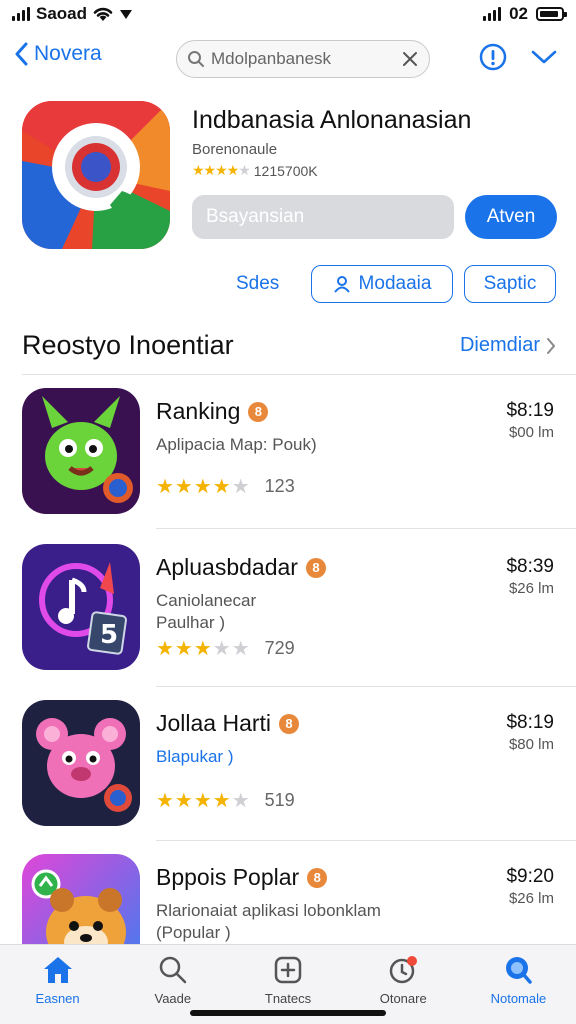 This screenshot has width=576, height=1024. Describe the element at coordinates (531, 744) in the screenshot. I see `price-sub: $80 lm` at that location.